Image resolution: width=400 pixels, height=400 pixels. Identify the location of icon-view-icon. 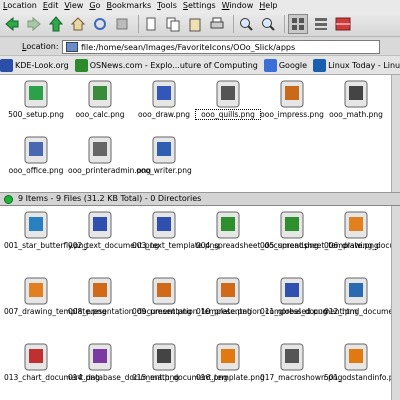
(298, 23).